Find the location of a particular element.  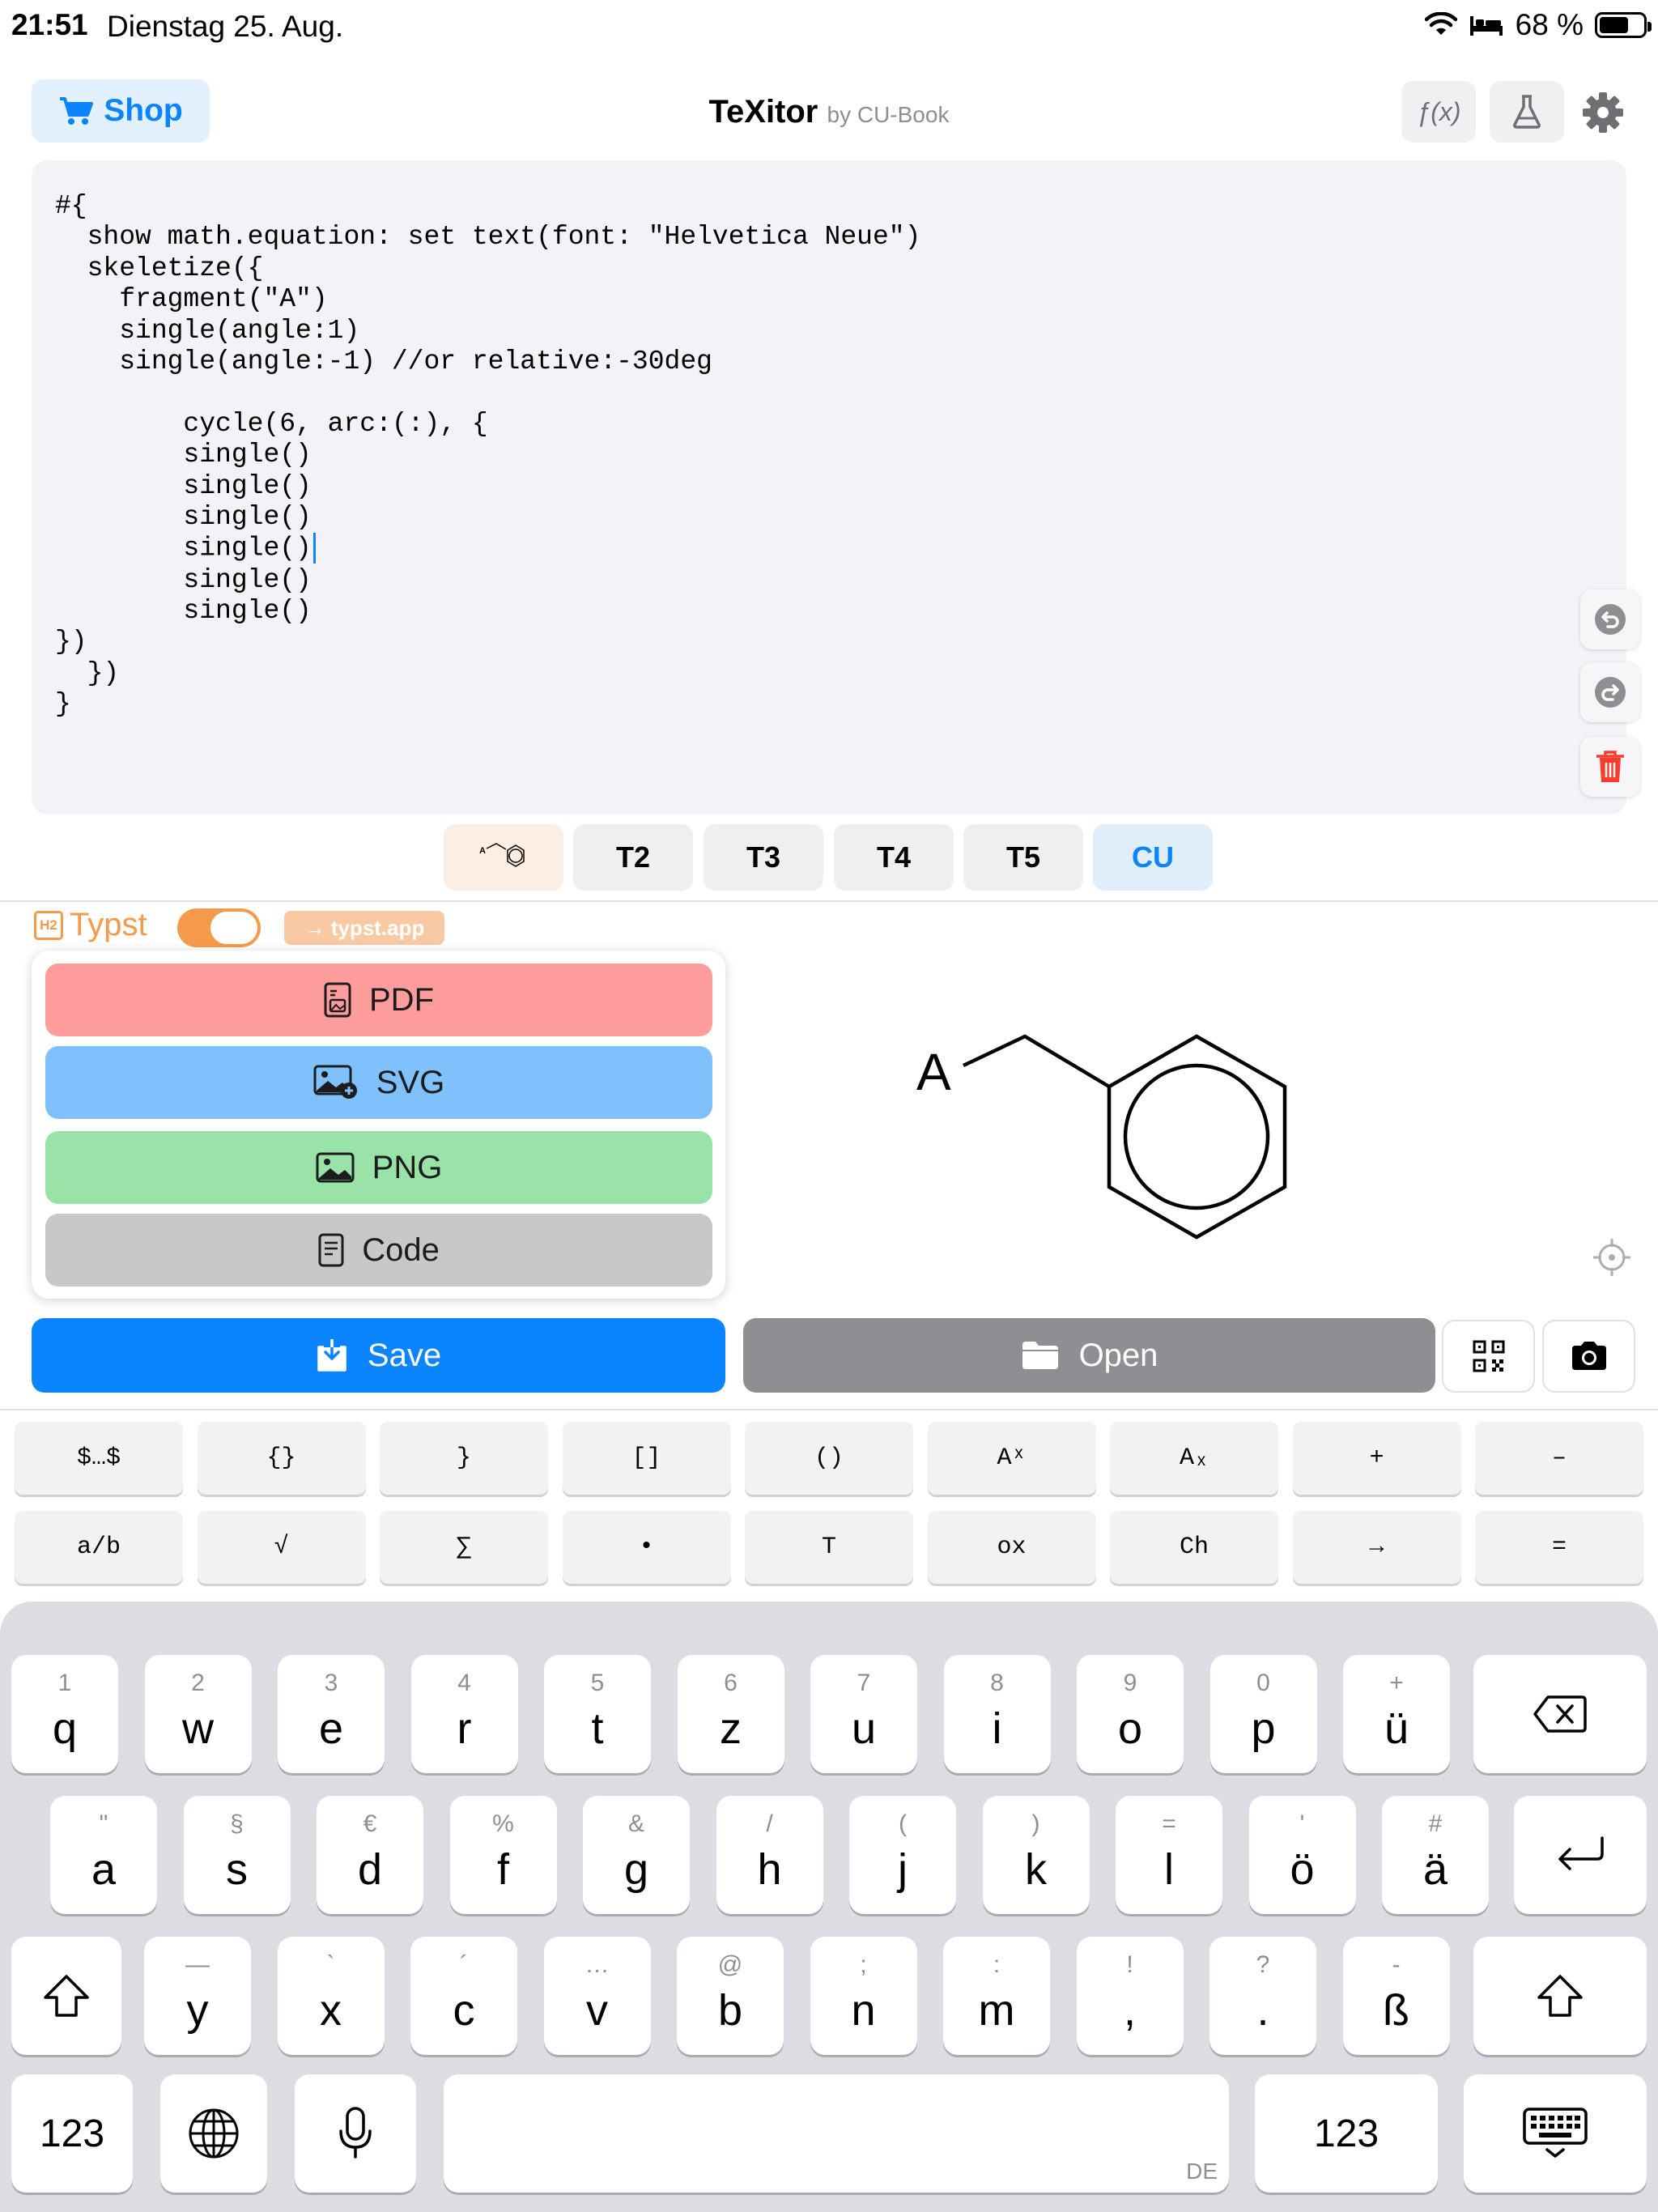

key-u: 7u is located at coordinates (863, 1714).